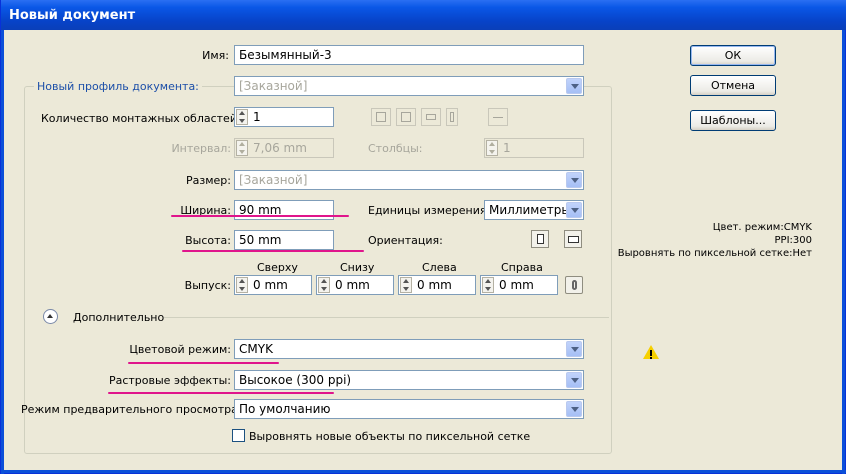 The height and width of the screenshot is (474, 846). Describe the element at coordinates (516, 285) in the screenshot. I see `bleed-right-value: 0 mm` at that location.